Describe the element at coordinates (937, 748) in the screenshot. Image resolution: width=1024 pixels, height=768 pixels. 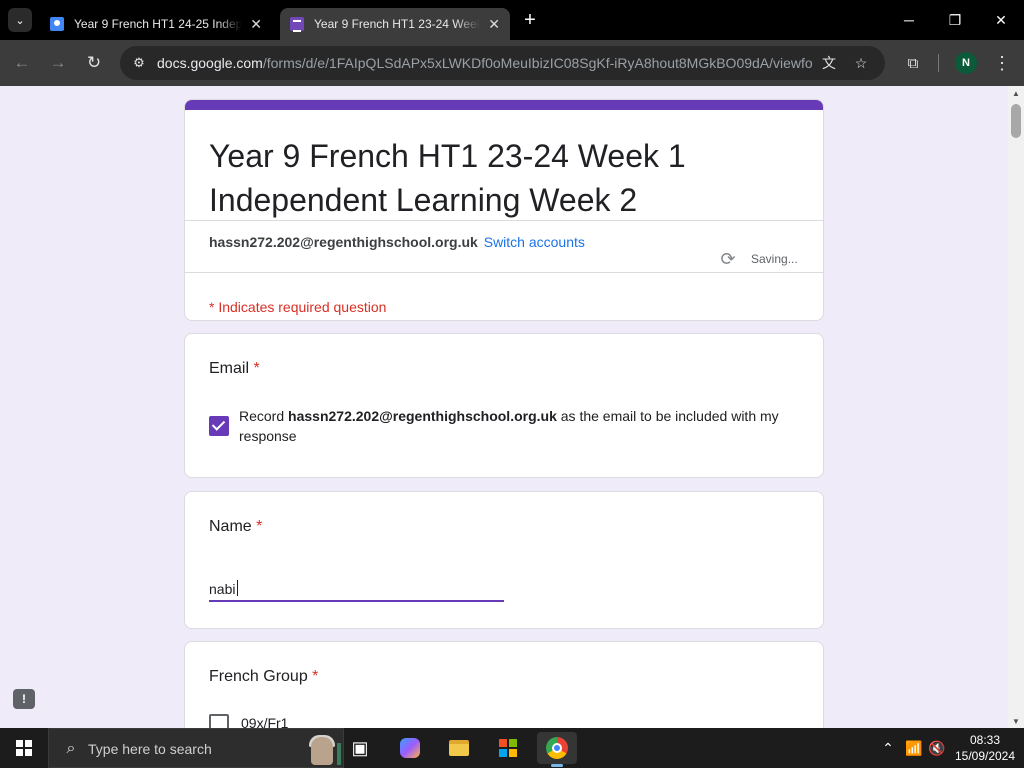
I see `mute-icon: 🔇` at that location.